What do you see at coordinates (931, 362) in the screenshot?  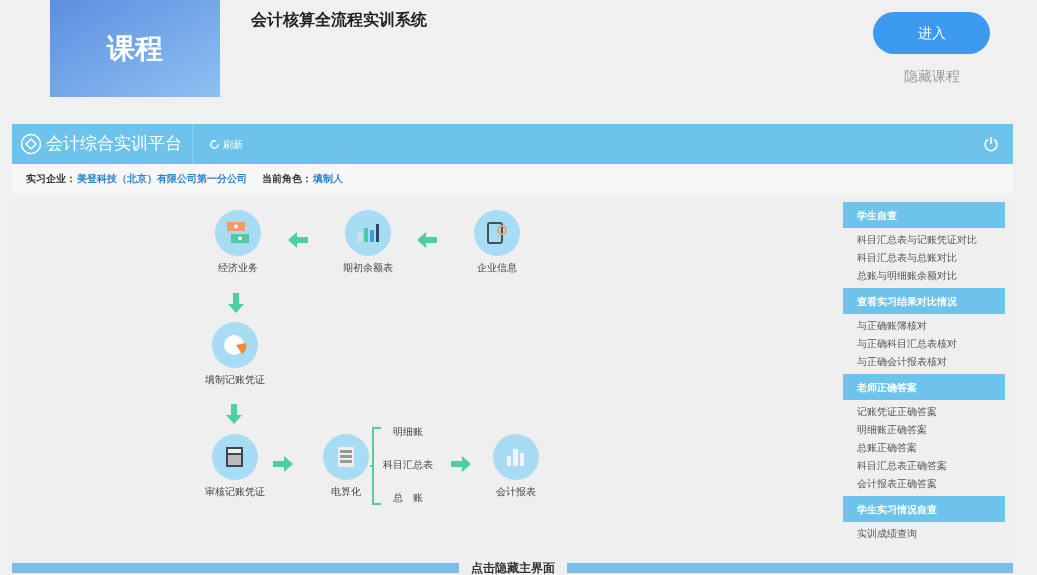 I see `sidebar-link: 与正确会计报表核对` at bounding box center [931, 362].